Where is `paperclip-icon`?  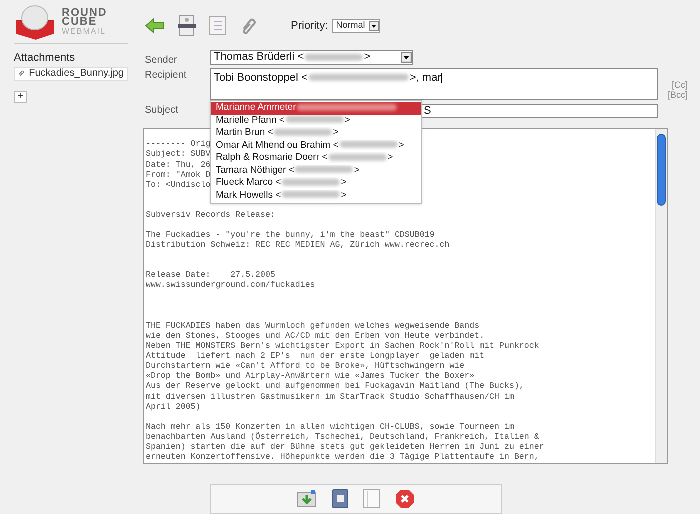 paperclip-icon is located at coordinates (22, 73).